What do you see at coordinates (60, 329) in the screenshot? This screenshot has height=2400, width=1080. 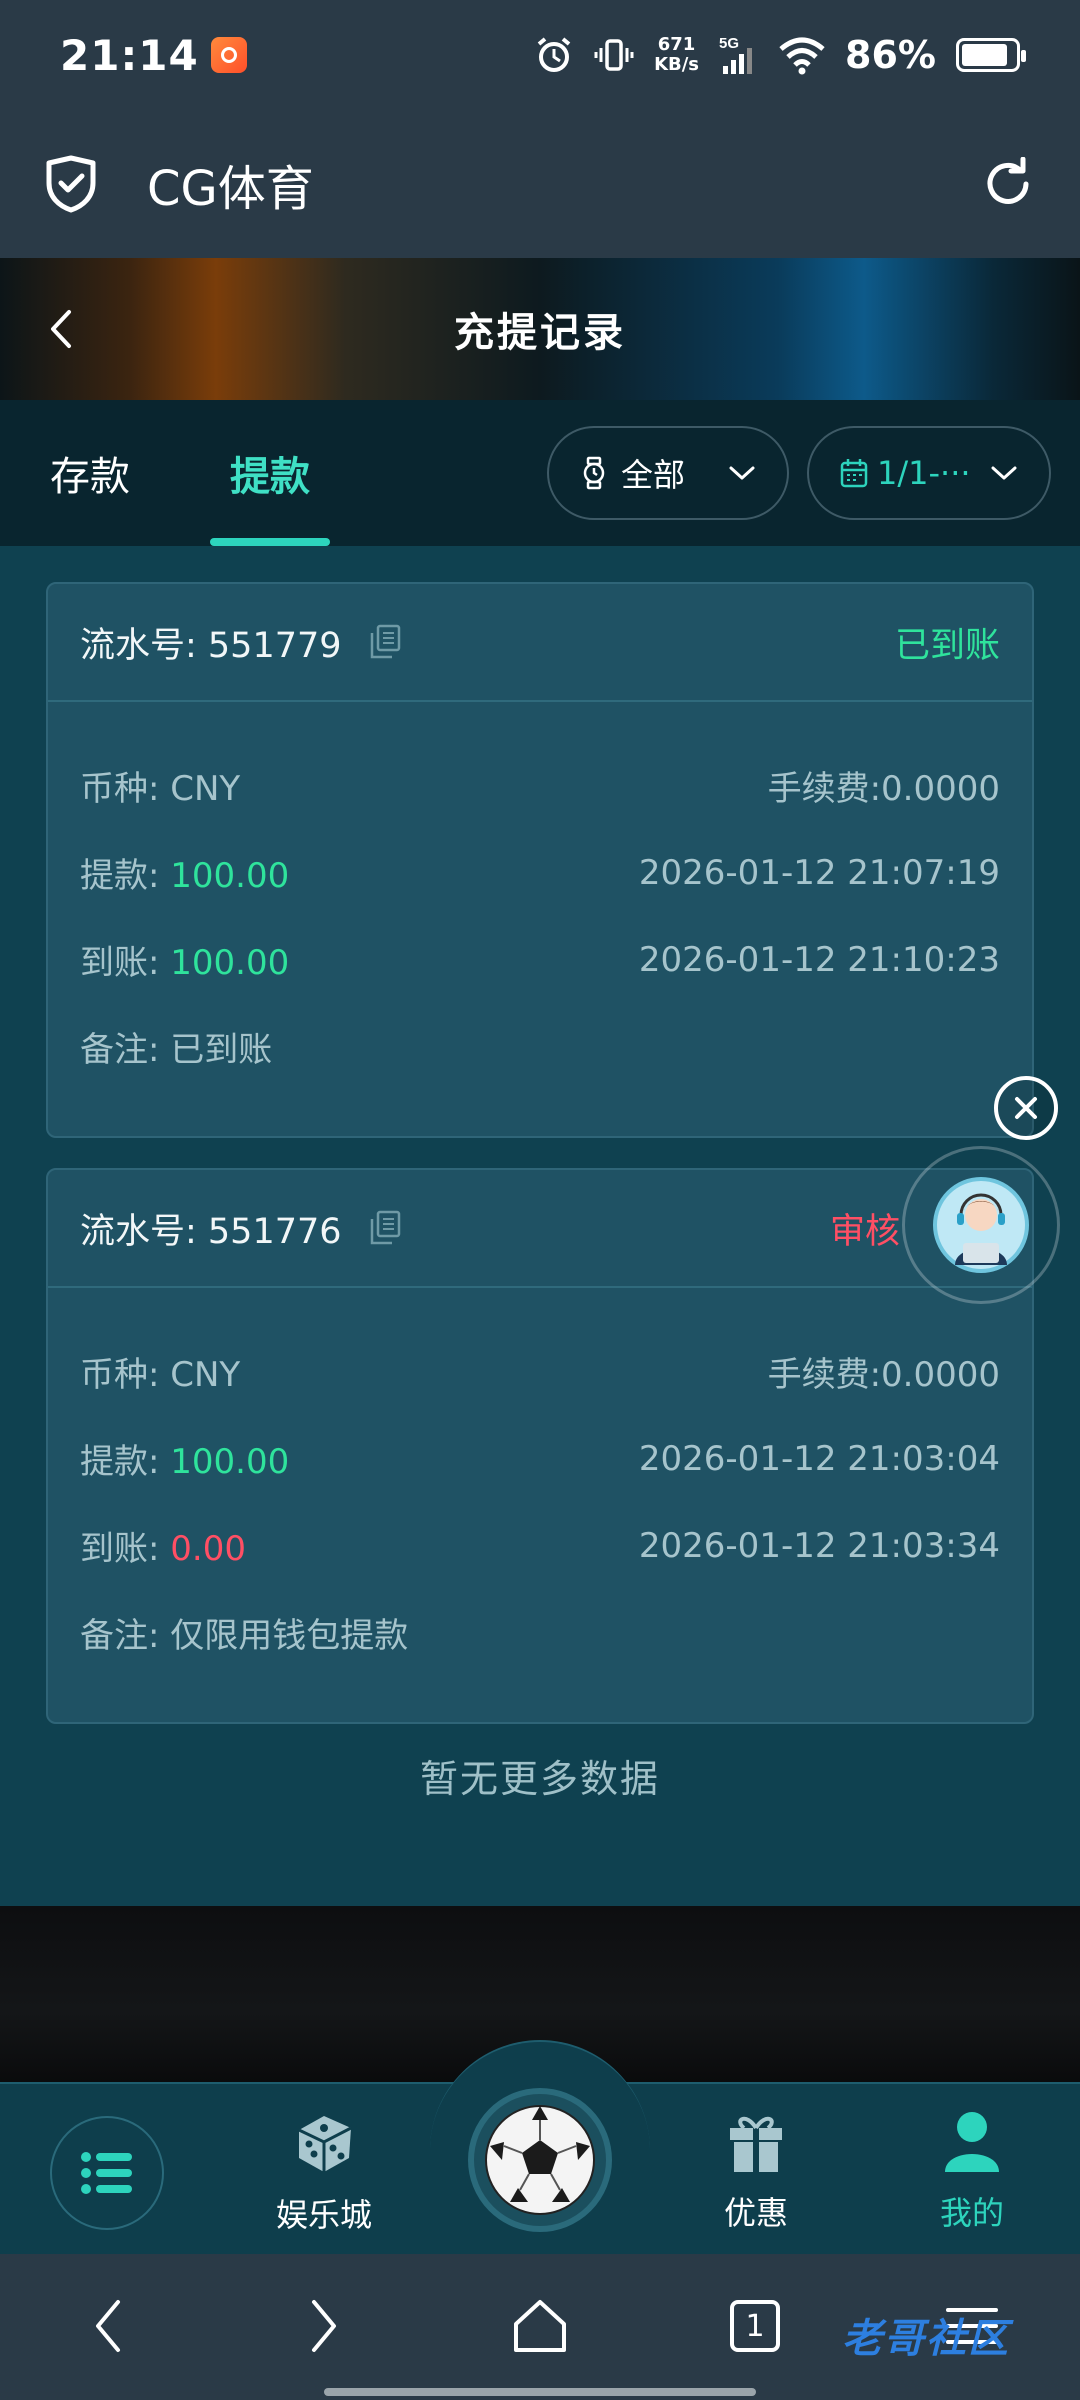 I see `back-arrow-icon` at bounding box center [60, 329].